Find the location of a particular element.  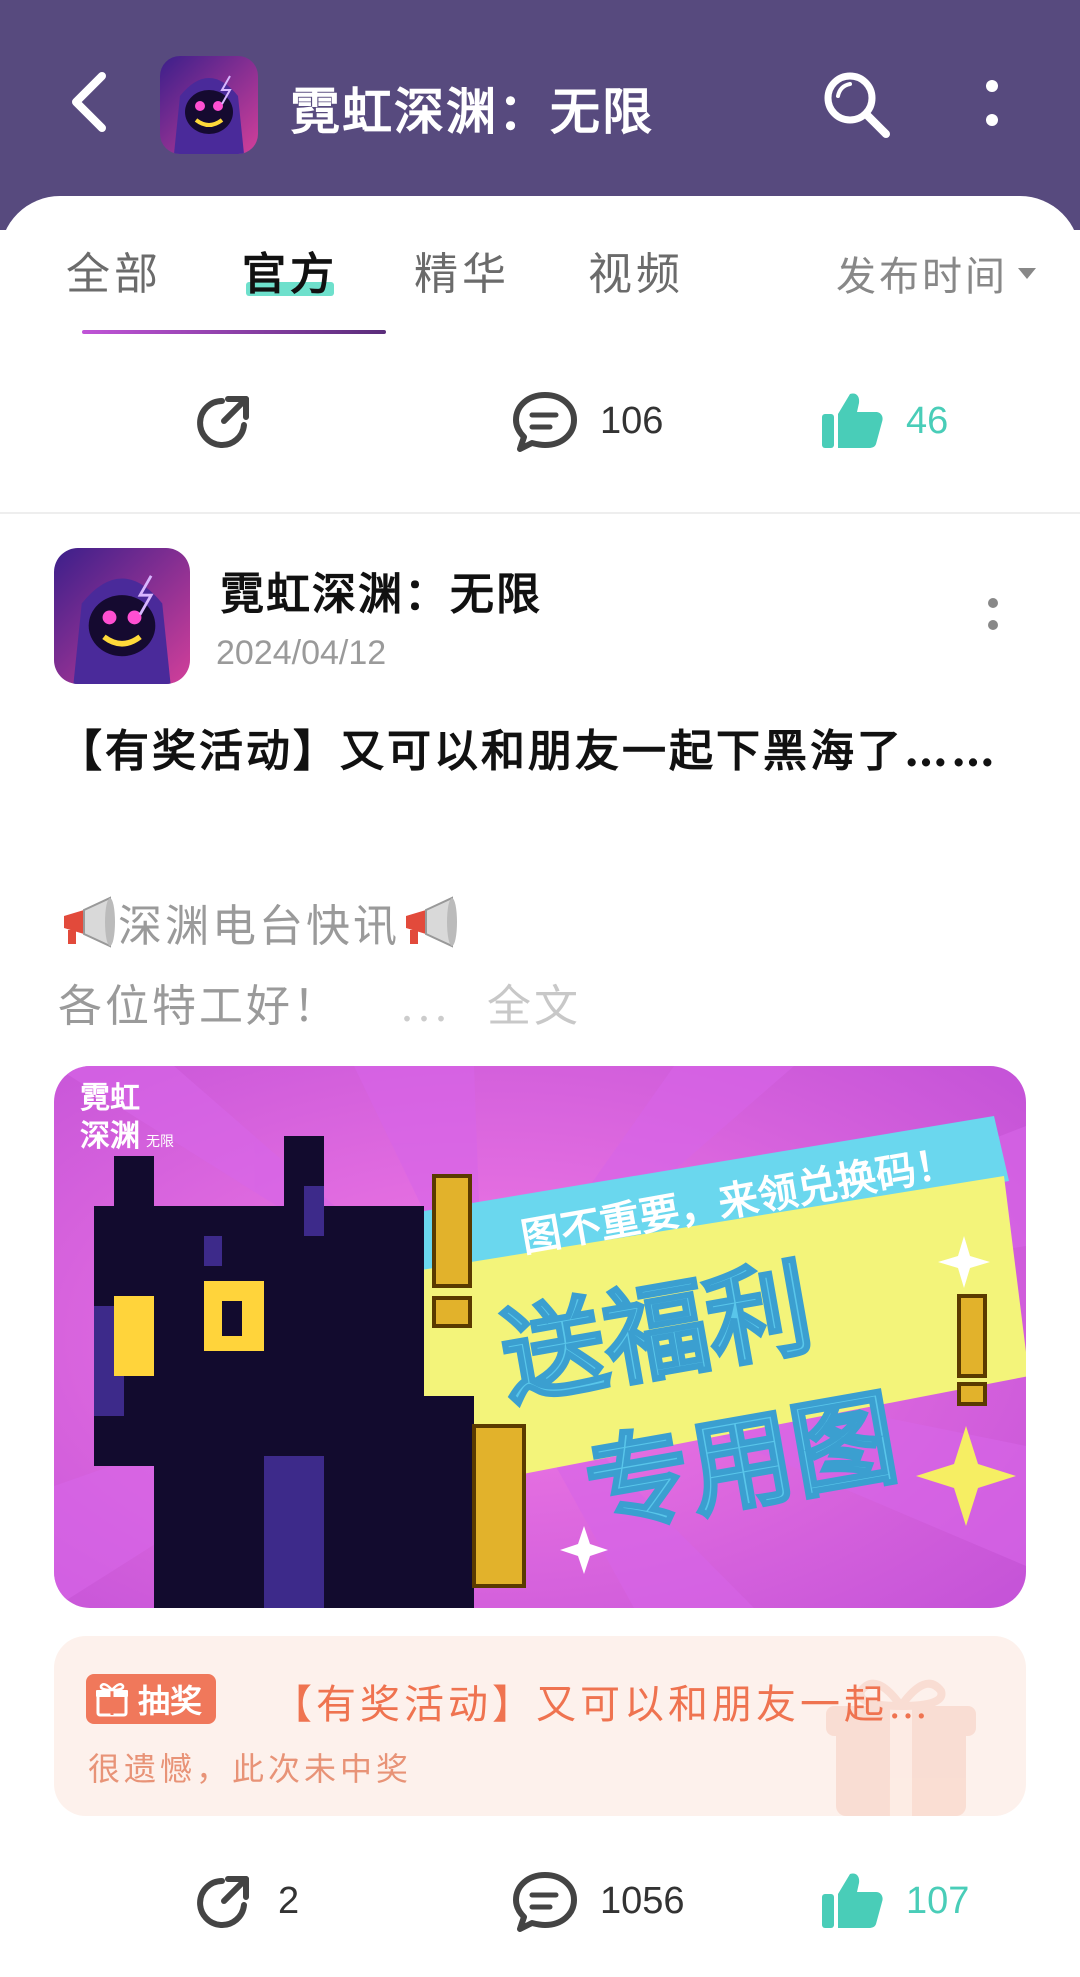

sort-dropdown: 发布时间 is located at coordinates (936, 273).